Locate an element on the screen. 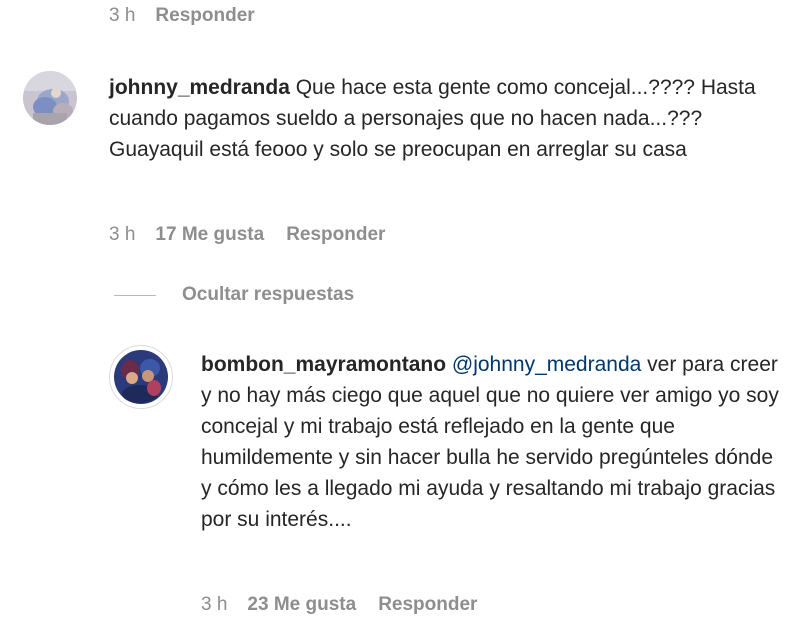  previous-comment-meta: 3 h Responder is located at coordinates (182, 16).